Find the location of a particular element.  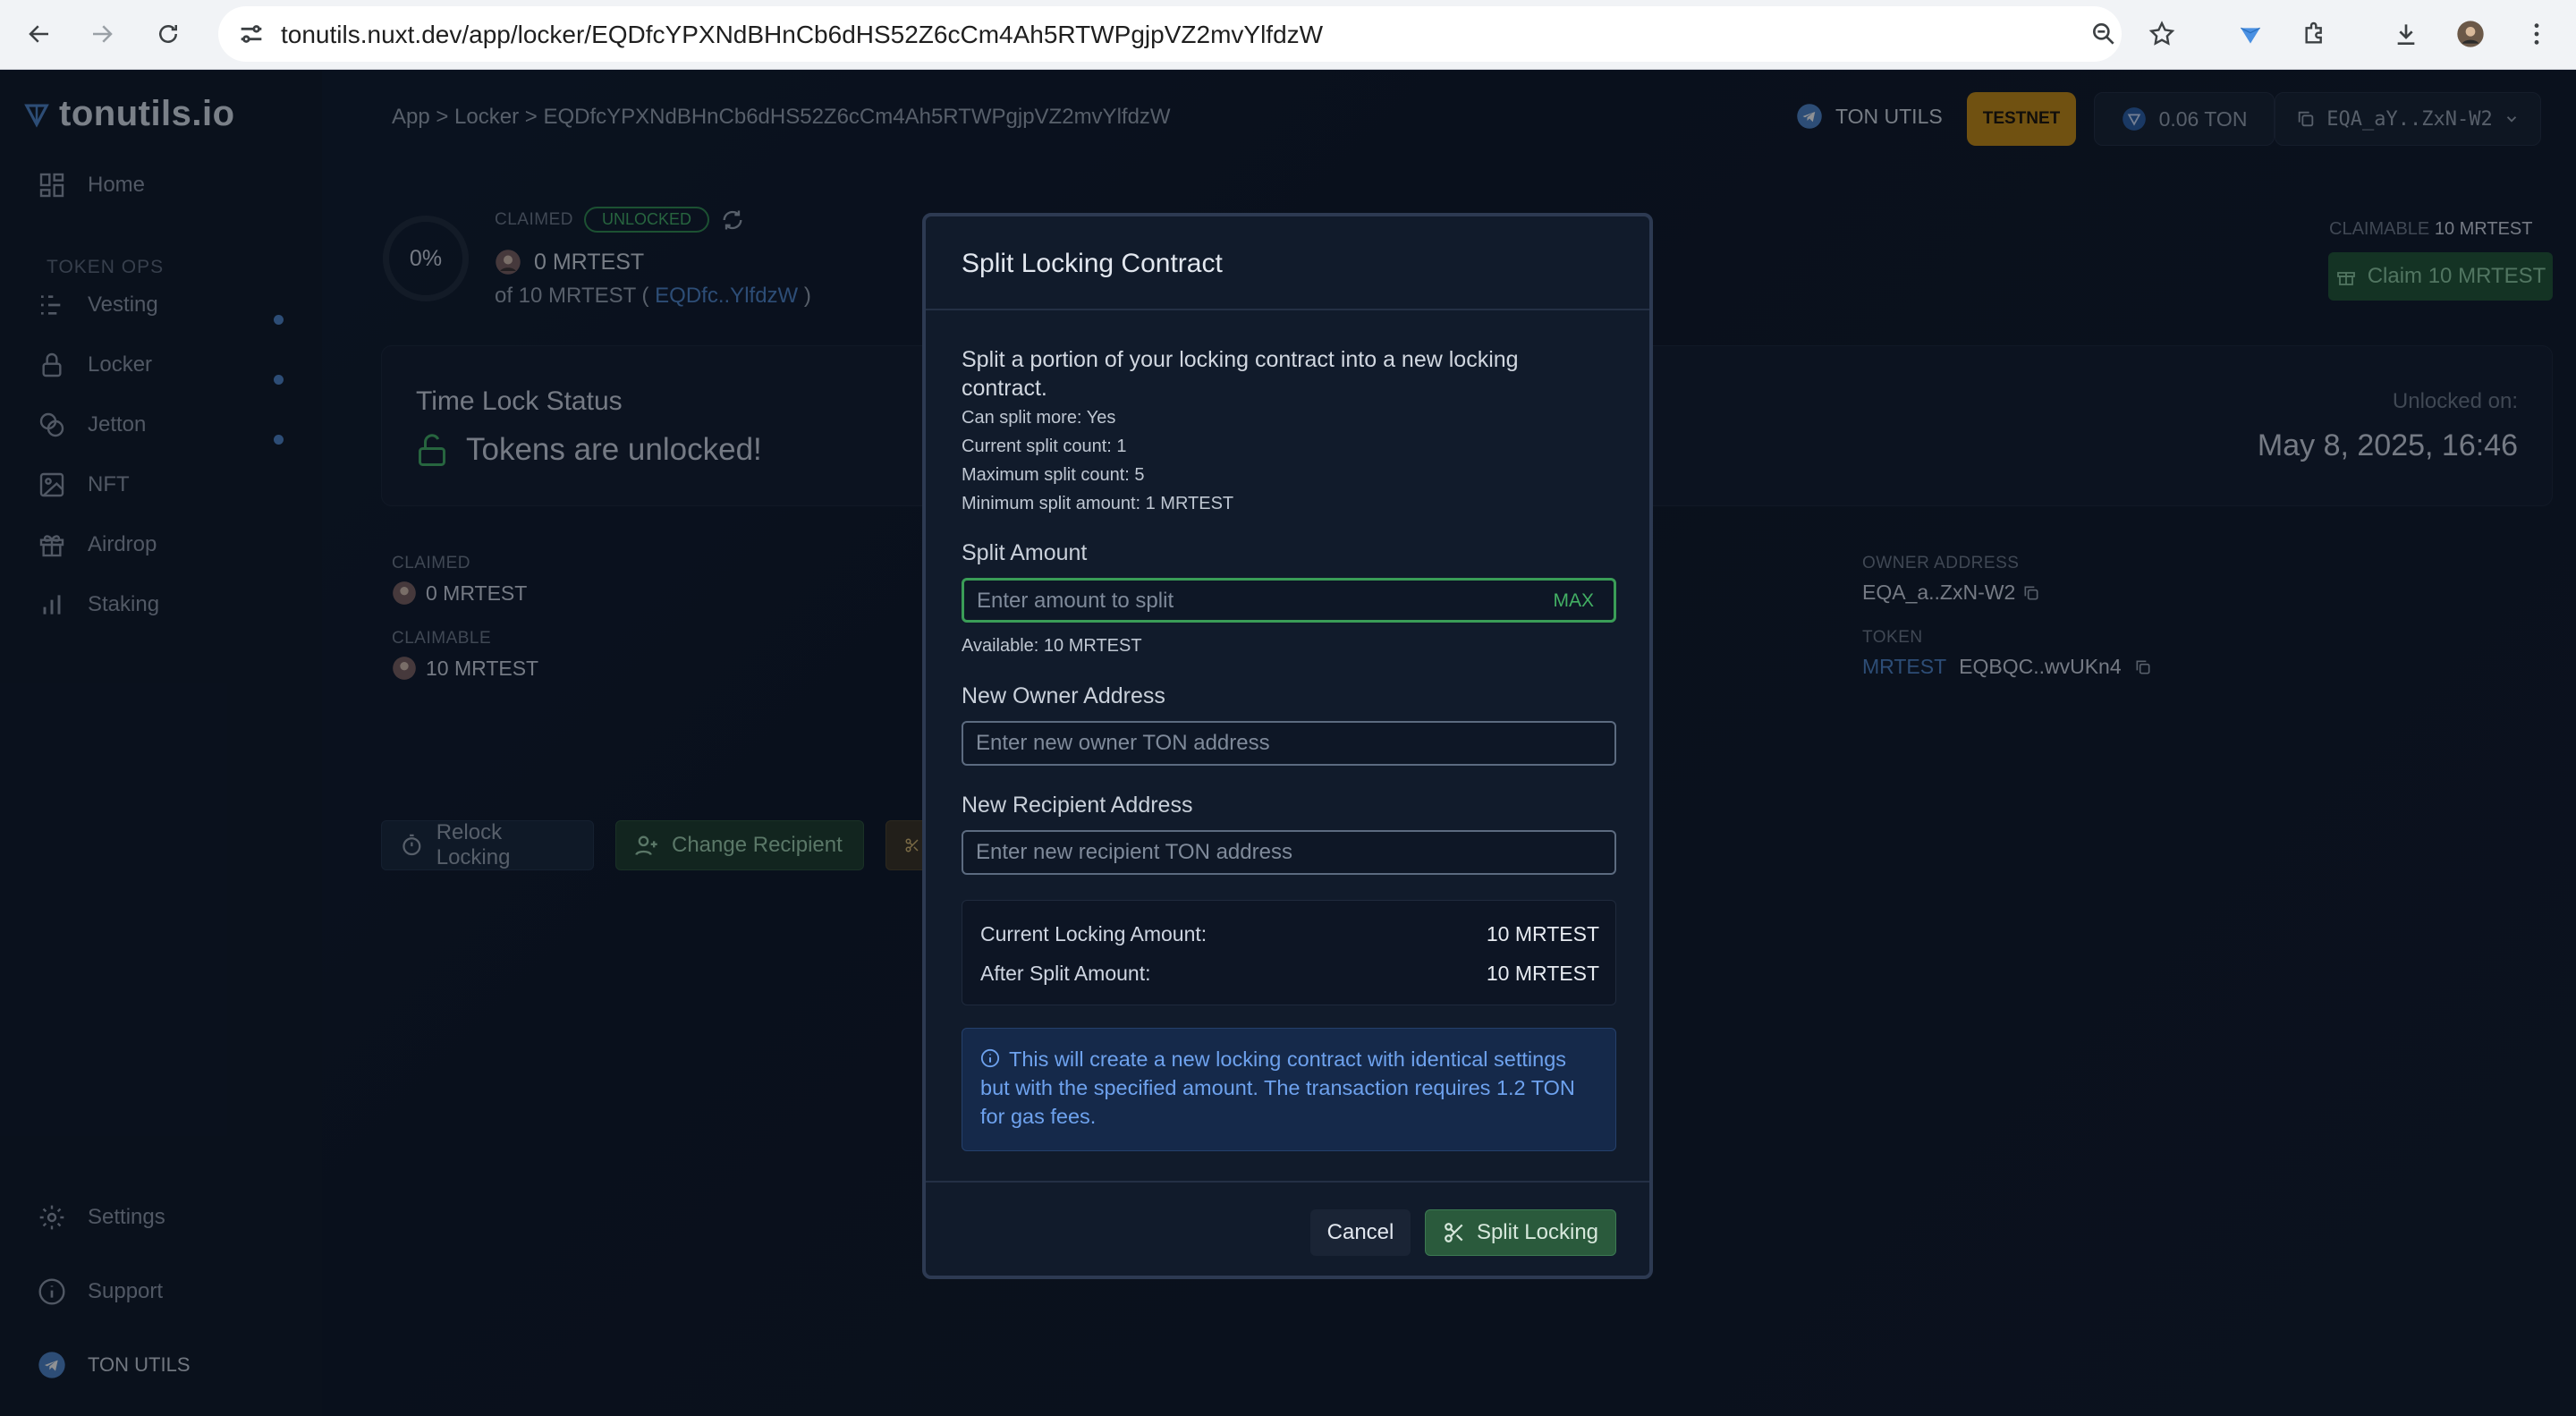

download-icon is located at coordinates (2406, 34).